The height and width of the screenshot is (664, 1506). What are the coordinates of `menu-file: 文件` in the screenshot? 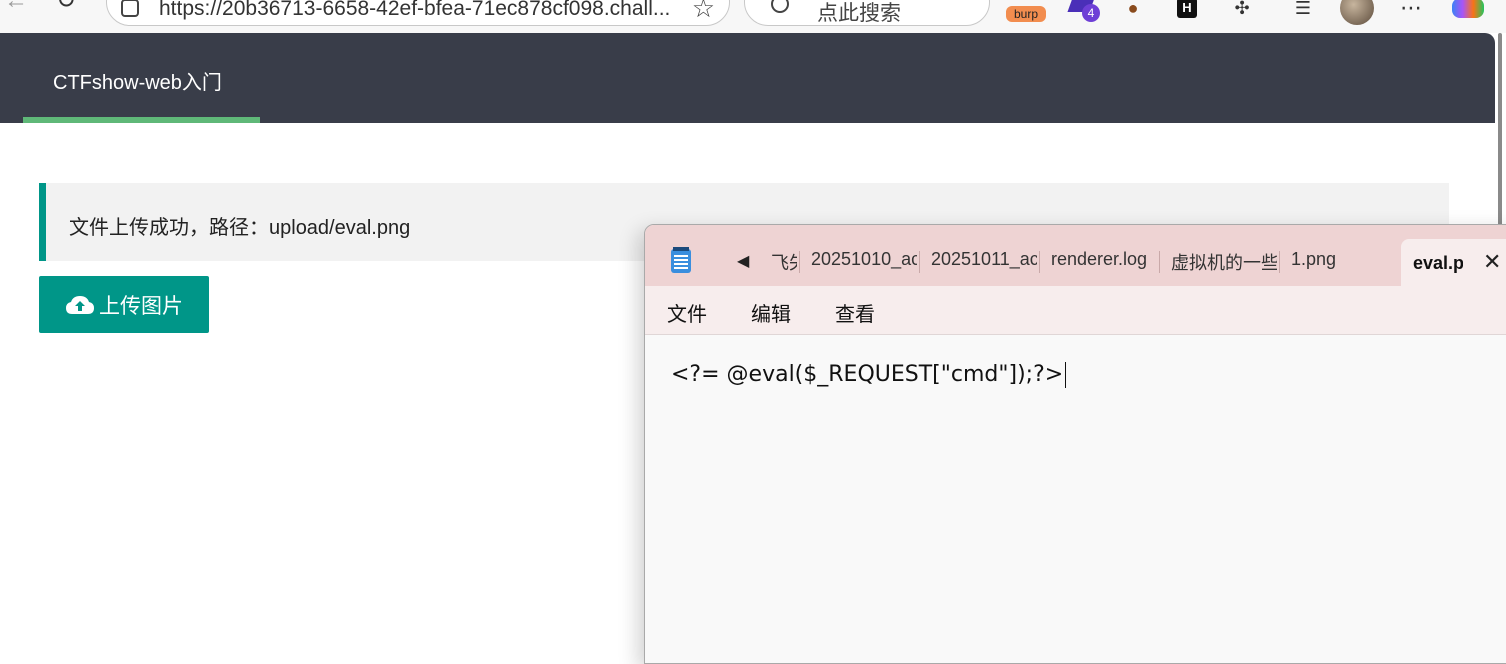 It's located at (687, 312).